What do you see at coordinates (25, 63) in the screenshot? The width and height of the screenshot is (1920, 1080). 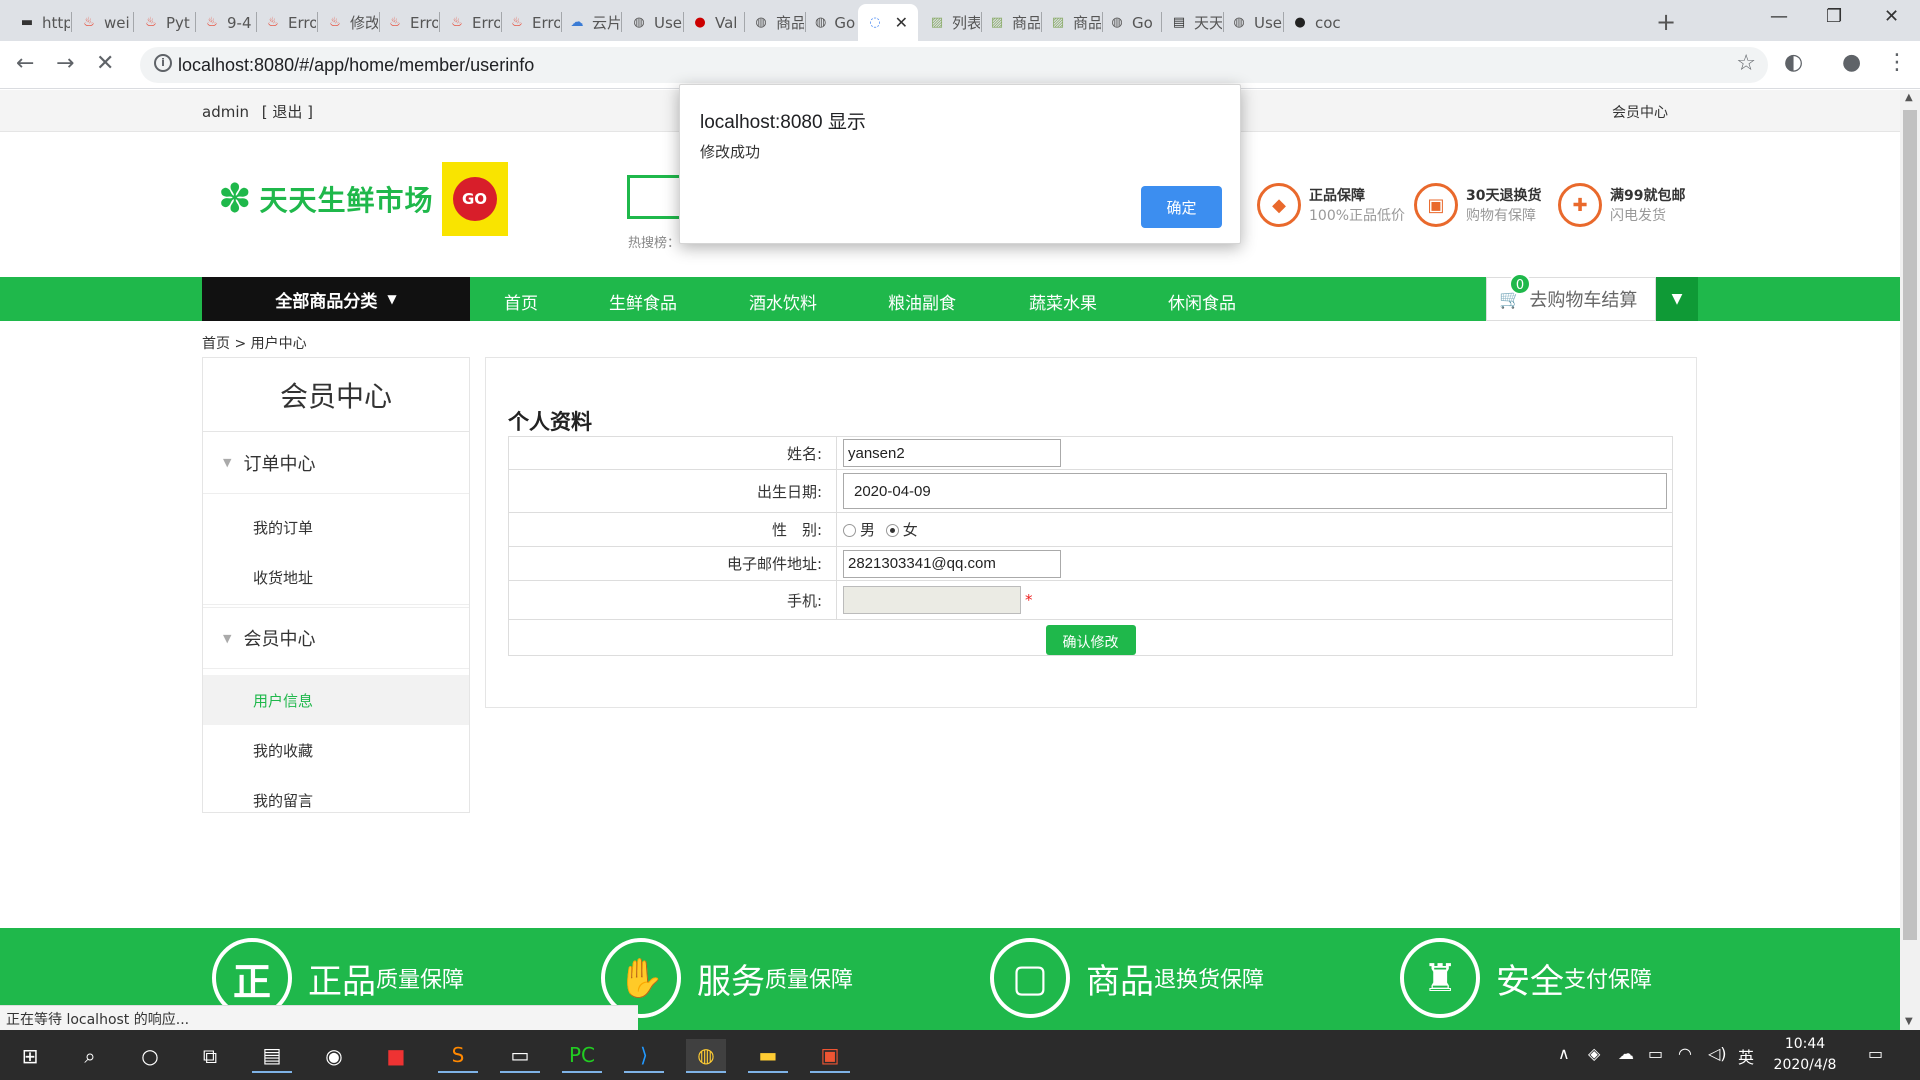 I see `back-icon: ←` at bounding box center [25, 63].